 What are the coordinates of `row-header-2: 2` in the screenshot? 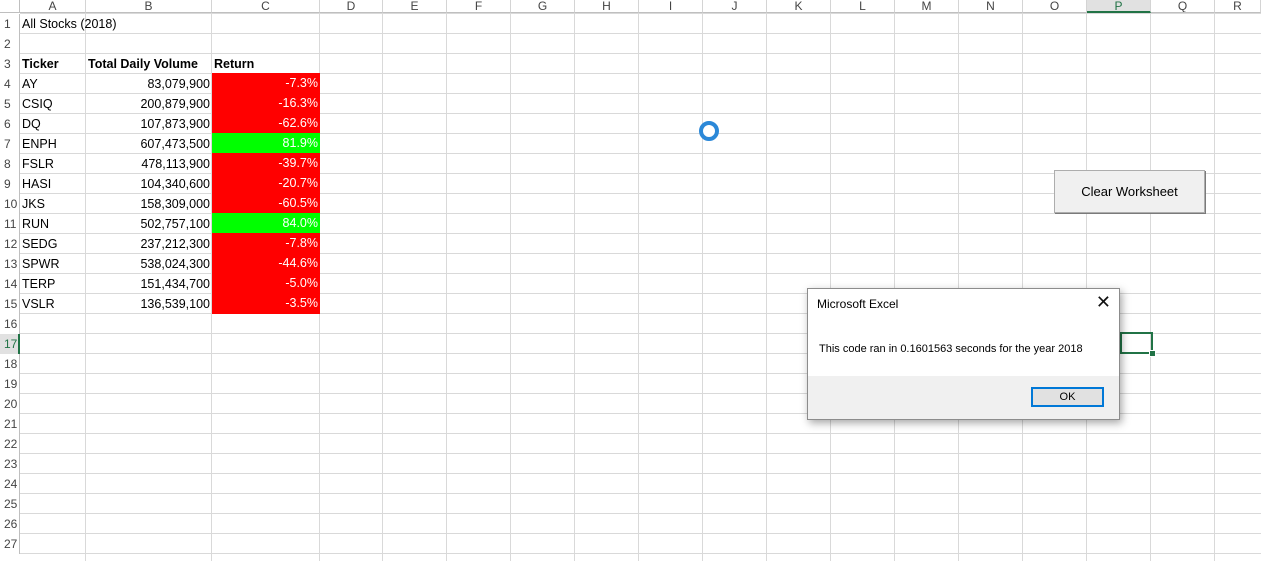 It's located at (10, 44).